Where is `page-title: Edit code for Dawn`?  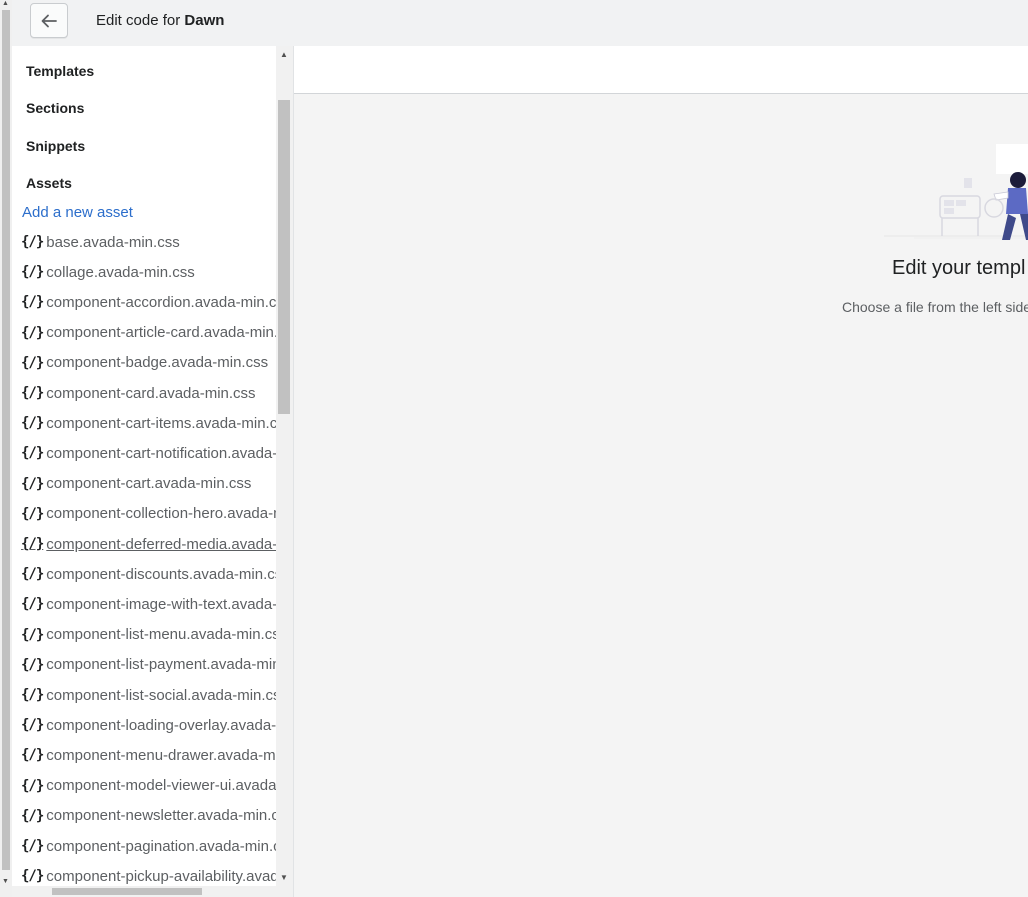 page-title: Edit code for Dawn is located at coordinates (160, 20).